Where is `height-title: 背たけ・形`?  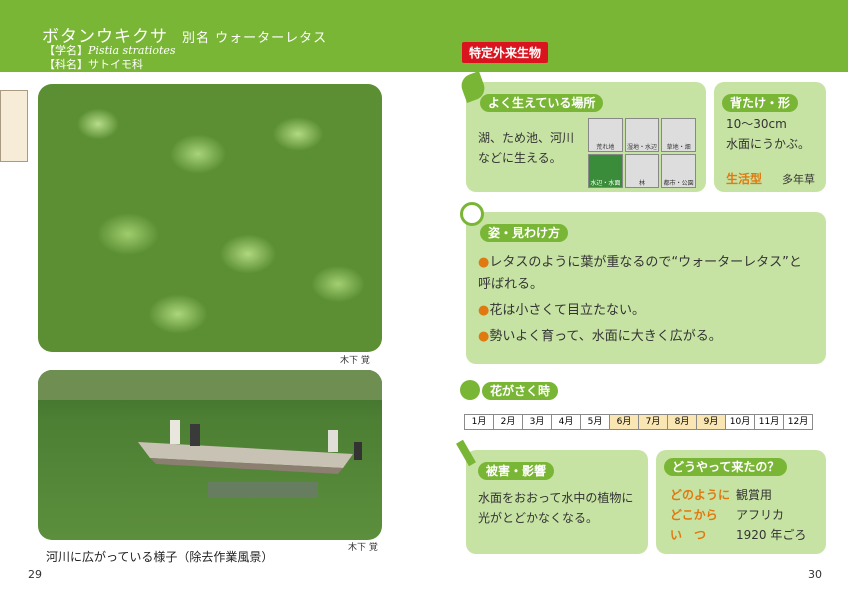
height-title: 背たけ・形 is located at coordinates (760, 103).